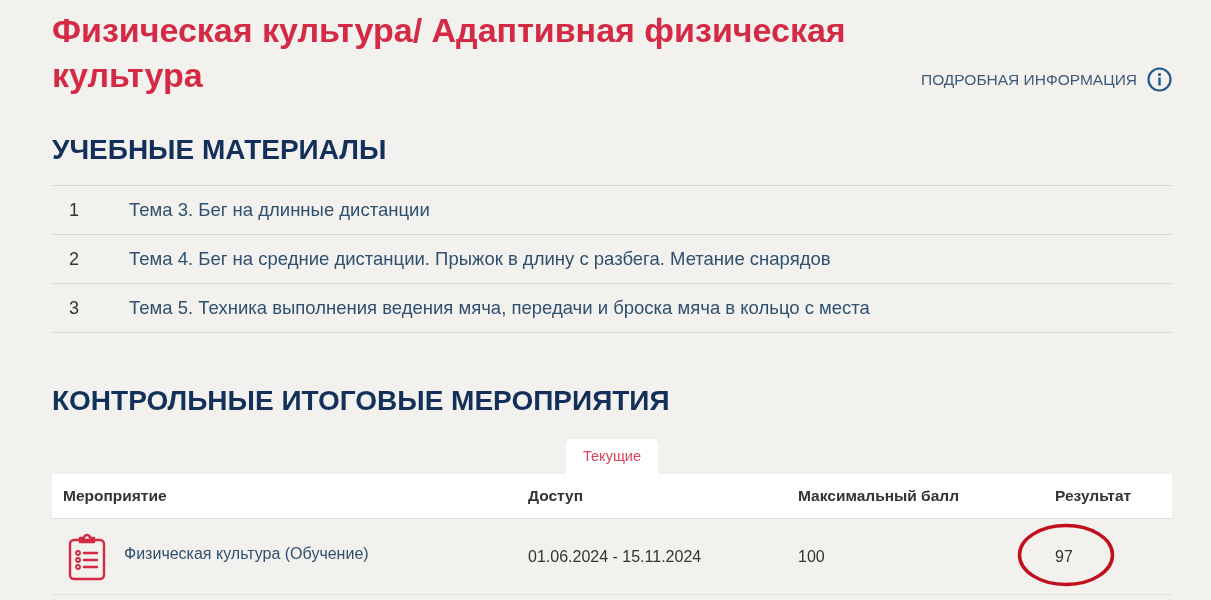 The width and height of the screenshot is (1211, 600). I want to click on info-icon, so click(1159, 79).